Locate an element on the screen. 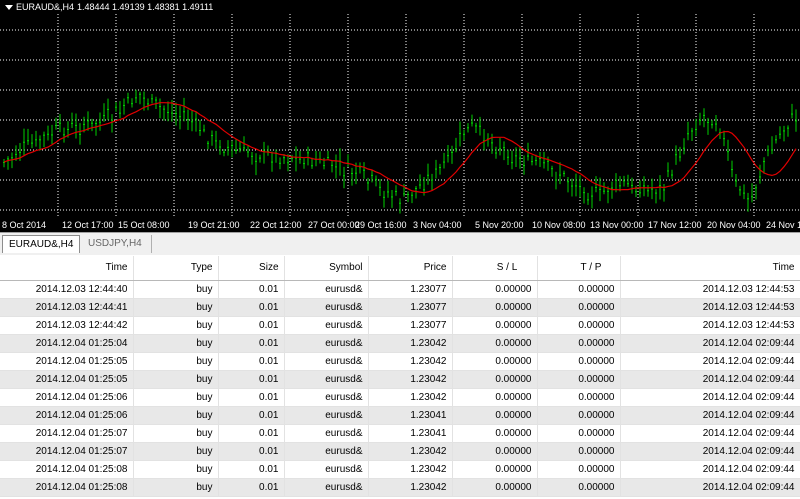 This screenshot has height=499, width=800. cell-open-time: 2014.12.03 12:44:40 is located at coordinates (67, 289).